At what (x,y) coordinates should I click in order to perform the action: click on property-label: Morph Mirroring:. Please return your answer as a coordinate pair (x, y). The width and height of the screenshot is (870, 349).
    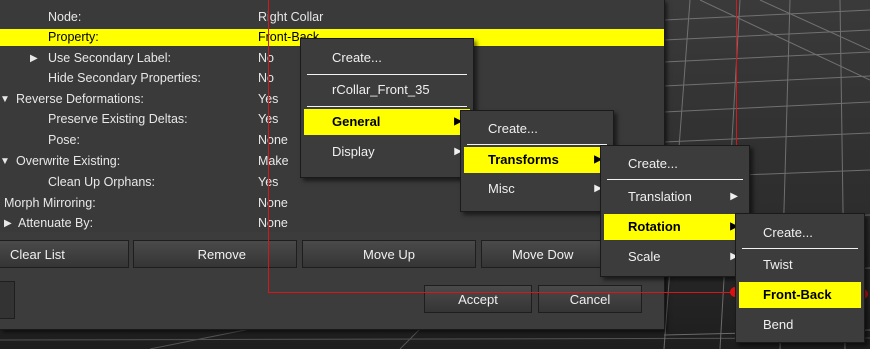
    Looking at the image, I should click on (50, 203).